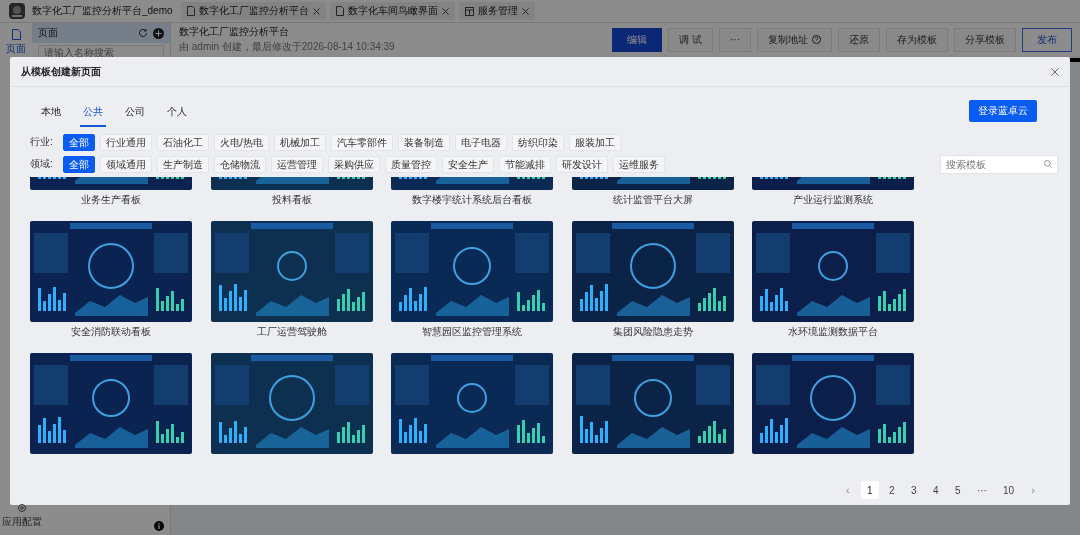  What do you see at coordinates (17, 11) in the screenshot?
I see `logo-icon` at bounding box center [17, 11].